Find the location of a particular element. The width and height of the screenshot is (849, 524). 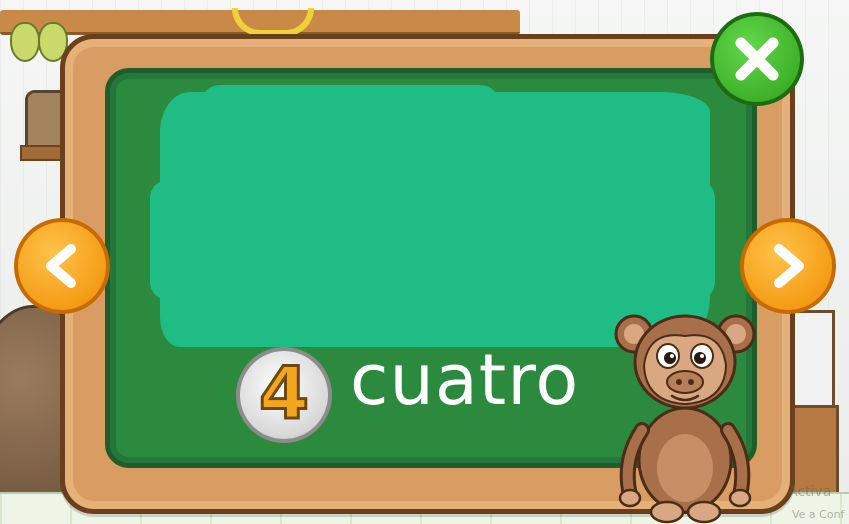

next-button is located at coordinates (788, 266).